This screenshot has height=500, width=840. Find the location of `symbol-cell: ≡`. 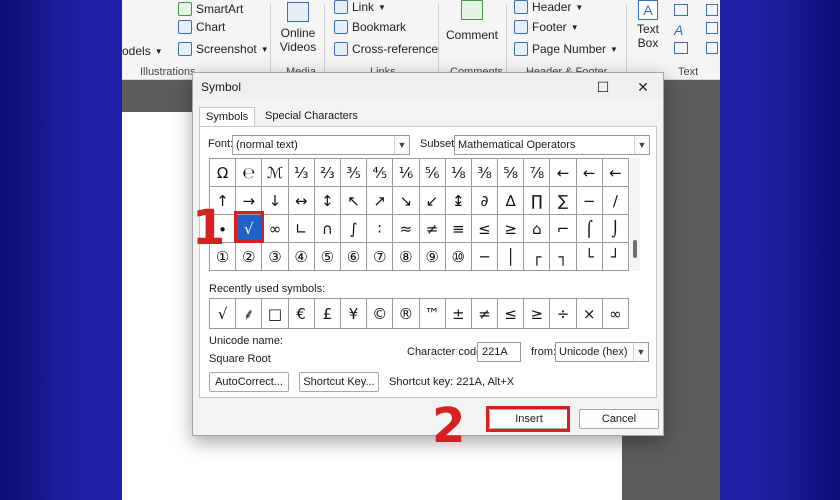

symbol-cell: ≡ is located at coordinates (458, 229).